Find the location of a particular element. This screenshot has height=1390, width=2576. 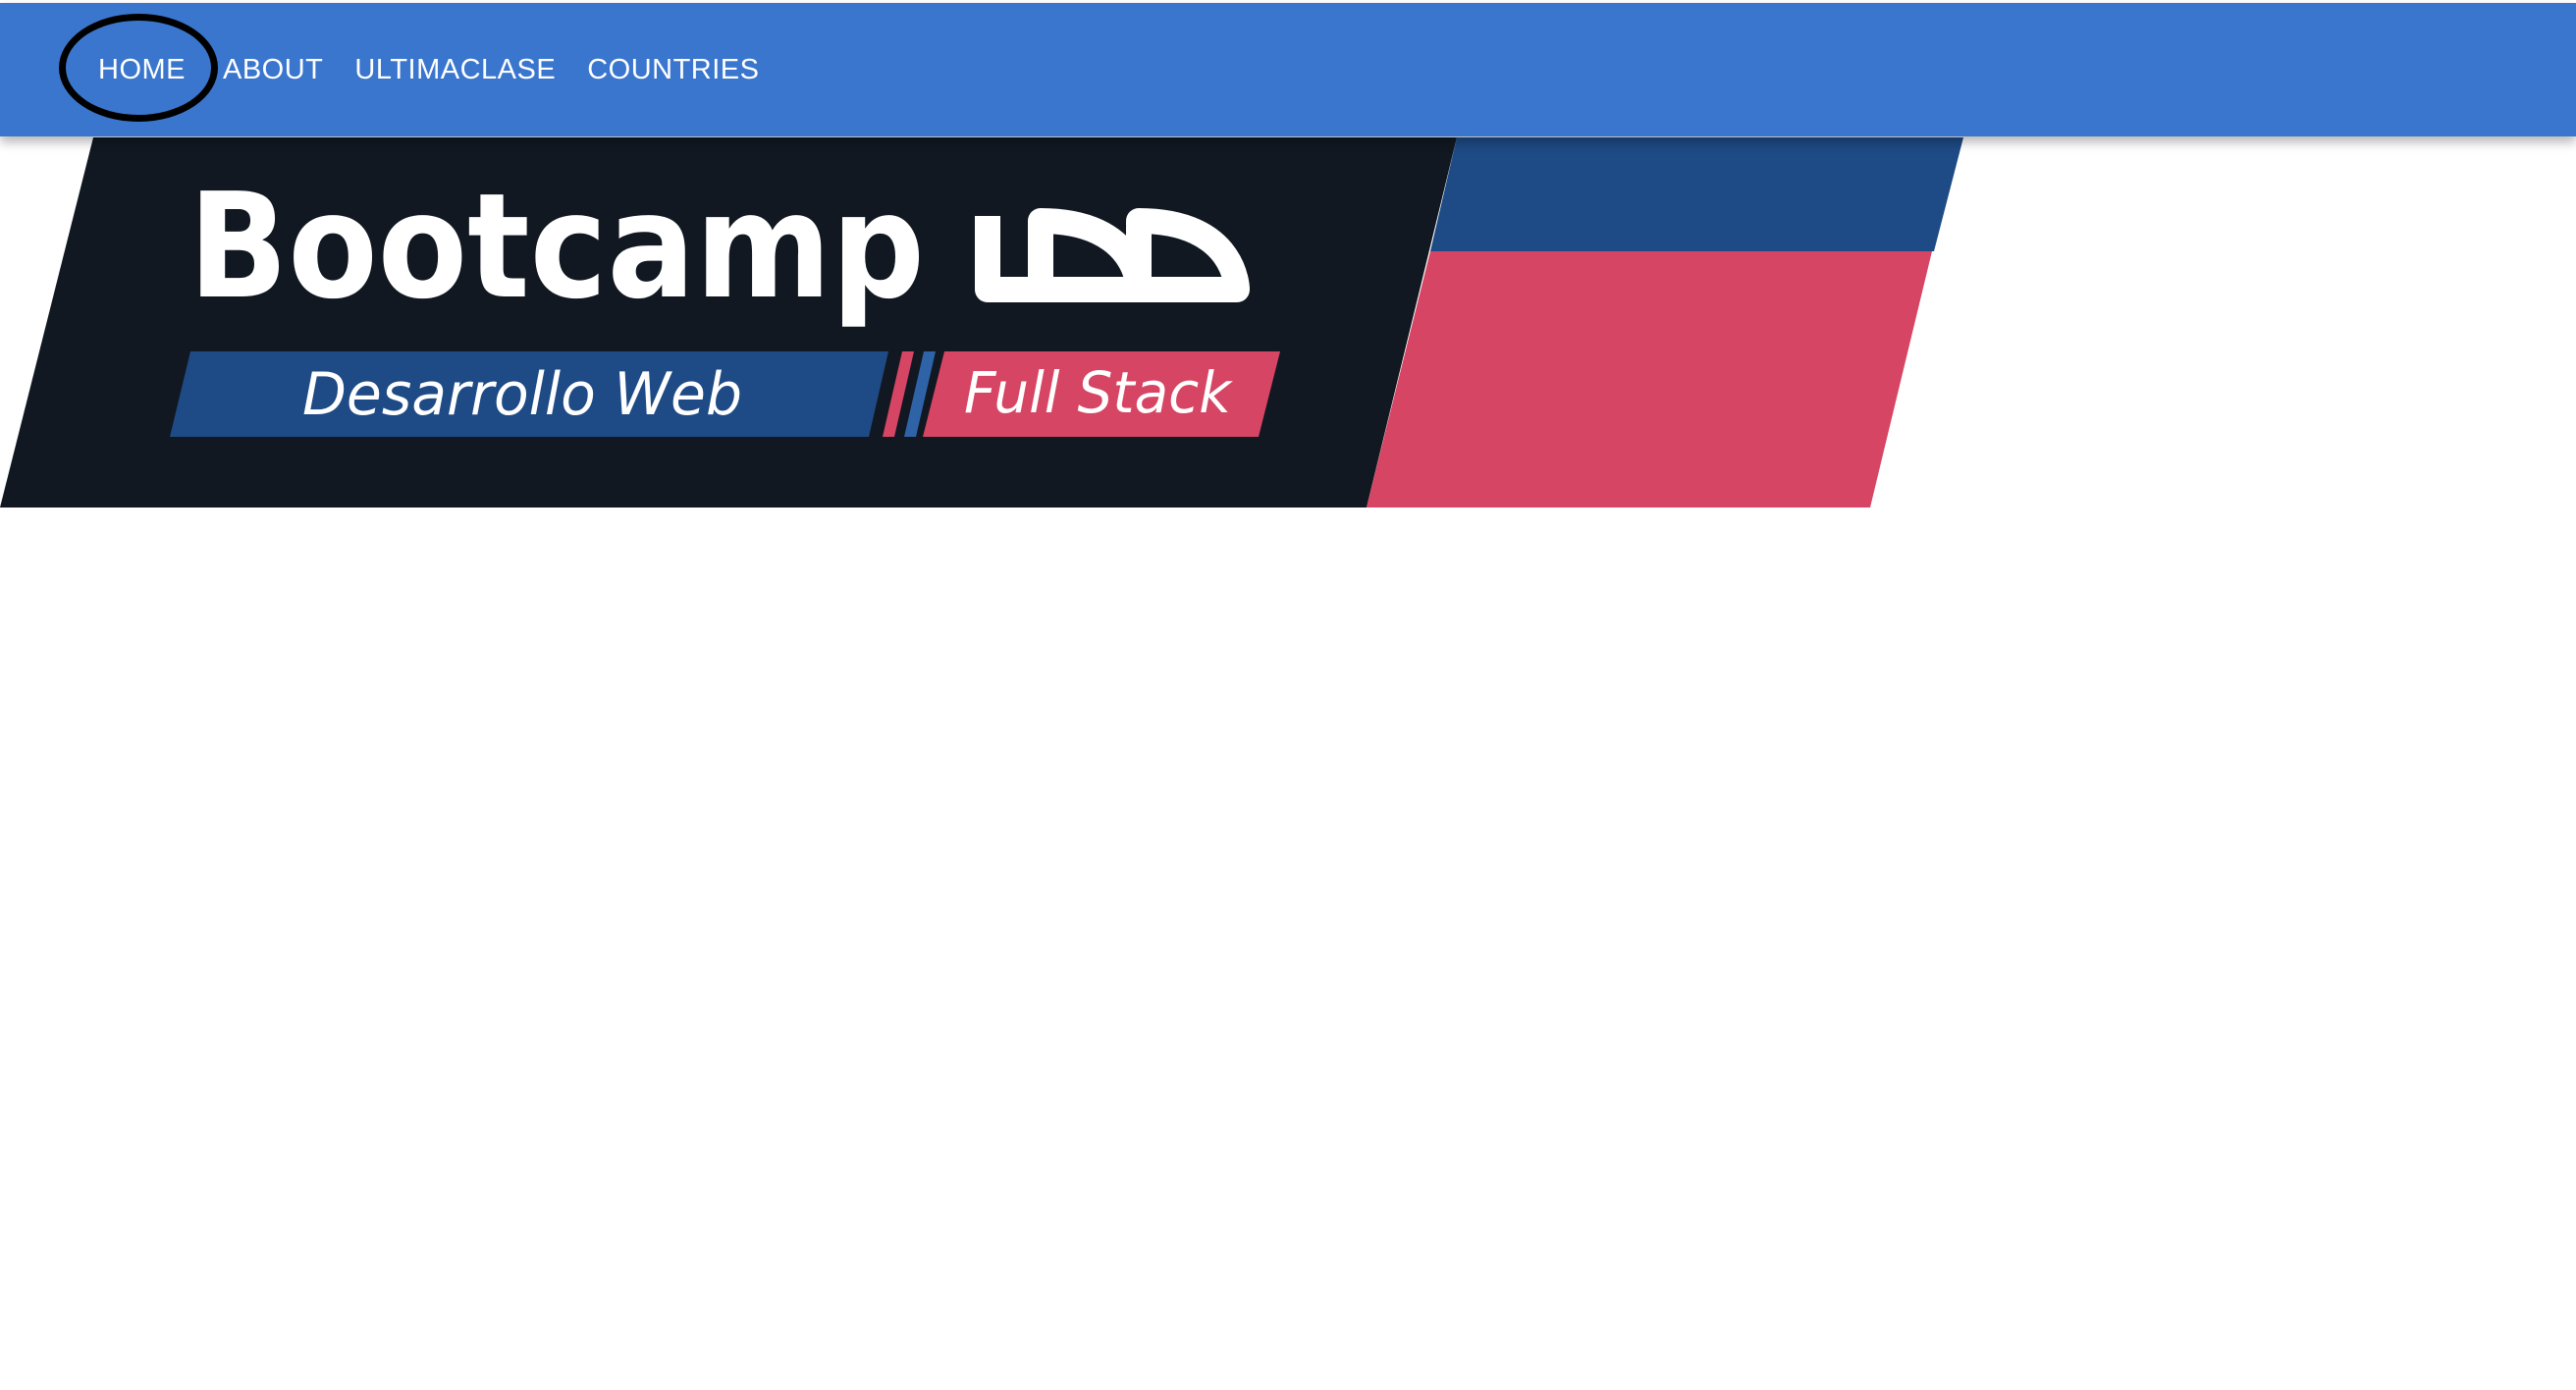

nav-link-home: HOME is located at coordinates (142, 70).